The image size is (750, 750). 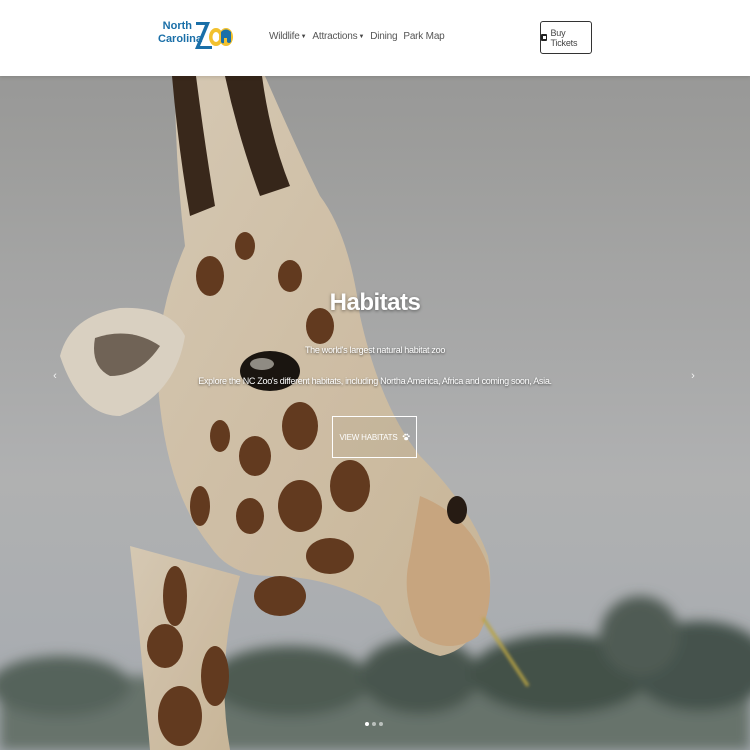 What do you see at coordinates (214, 35) in the screenshot?
I see `zoo-wordmark-icon` at bounding box center [214, 35].